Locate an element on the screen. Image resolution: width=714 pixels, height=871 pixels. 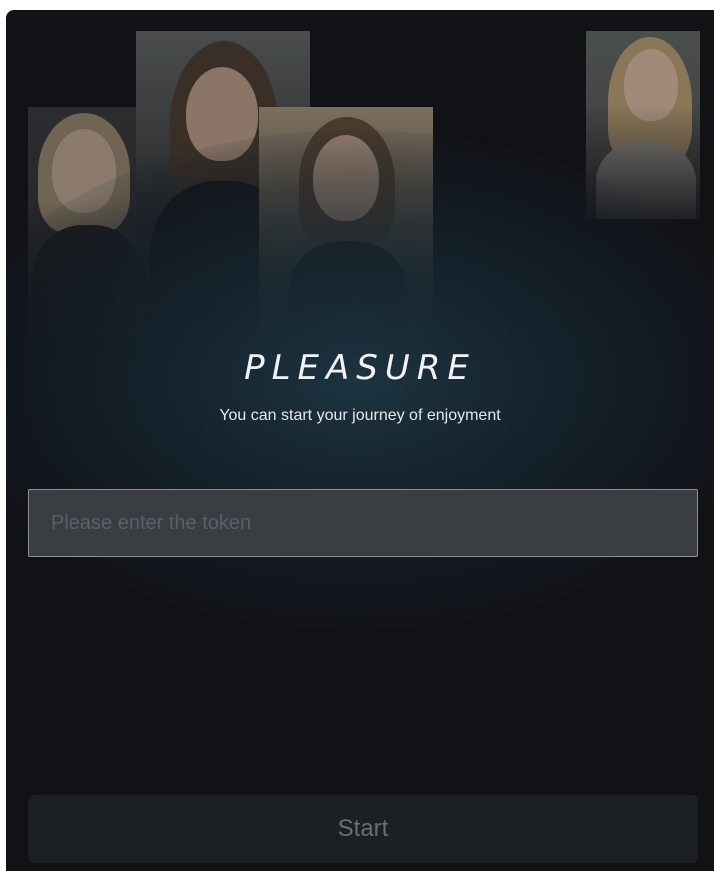
app-title: PLEASURE is located at coordinates (360, 368).